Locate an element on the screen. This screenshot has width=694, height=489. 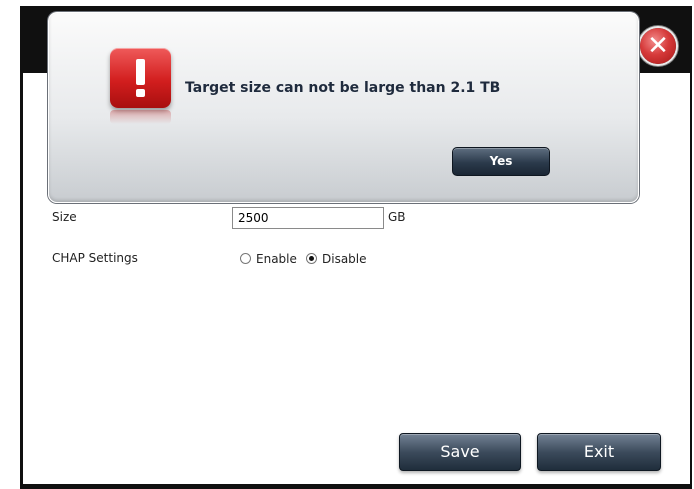
alert-icon-reflection is located at coordinates (140, 117).